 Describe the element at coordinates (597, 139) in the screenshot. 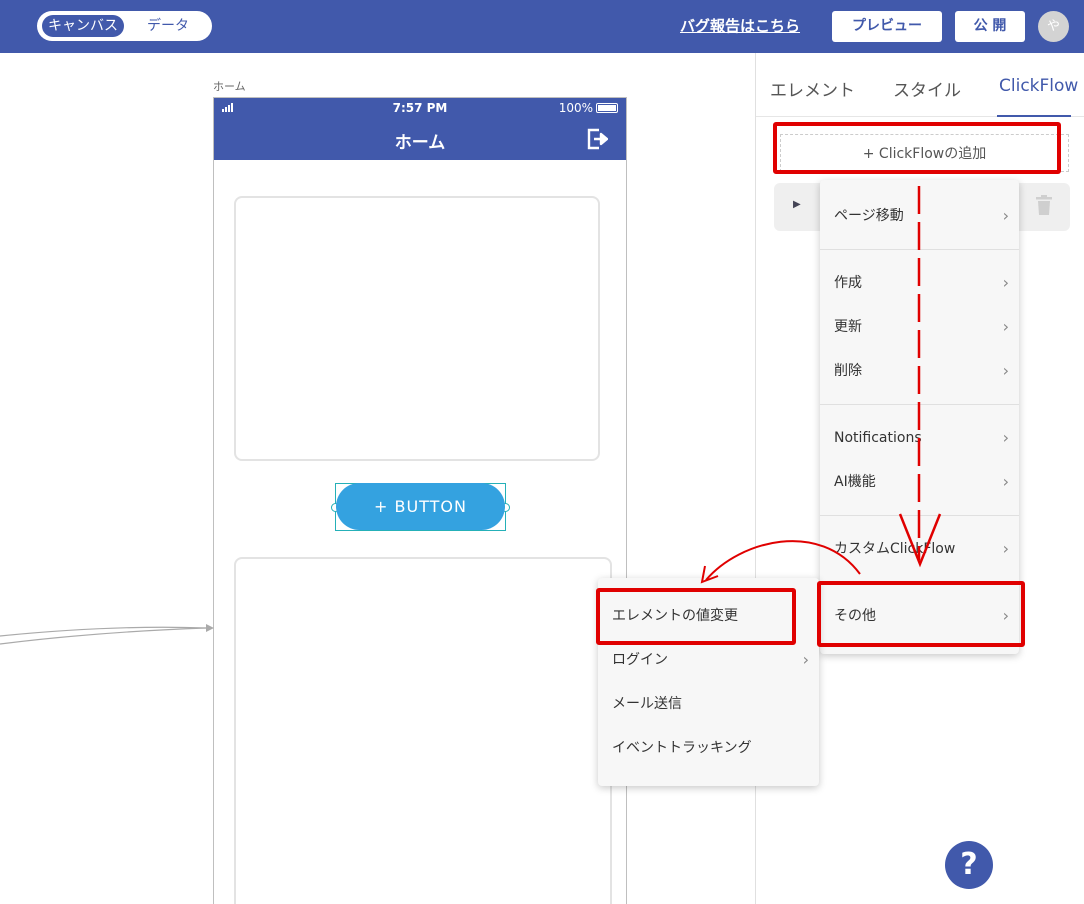

I see `logout-icon` at that location.